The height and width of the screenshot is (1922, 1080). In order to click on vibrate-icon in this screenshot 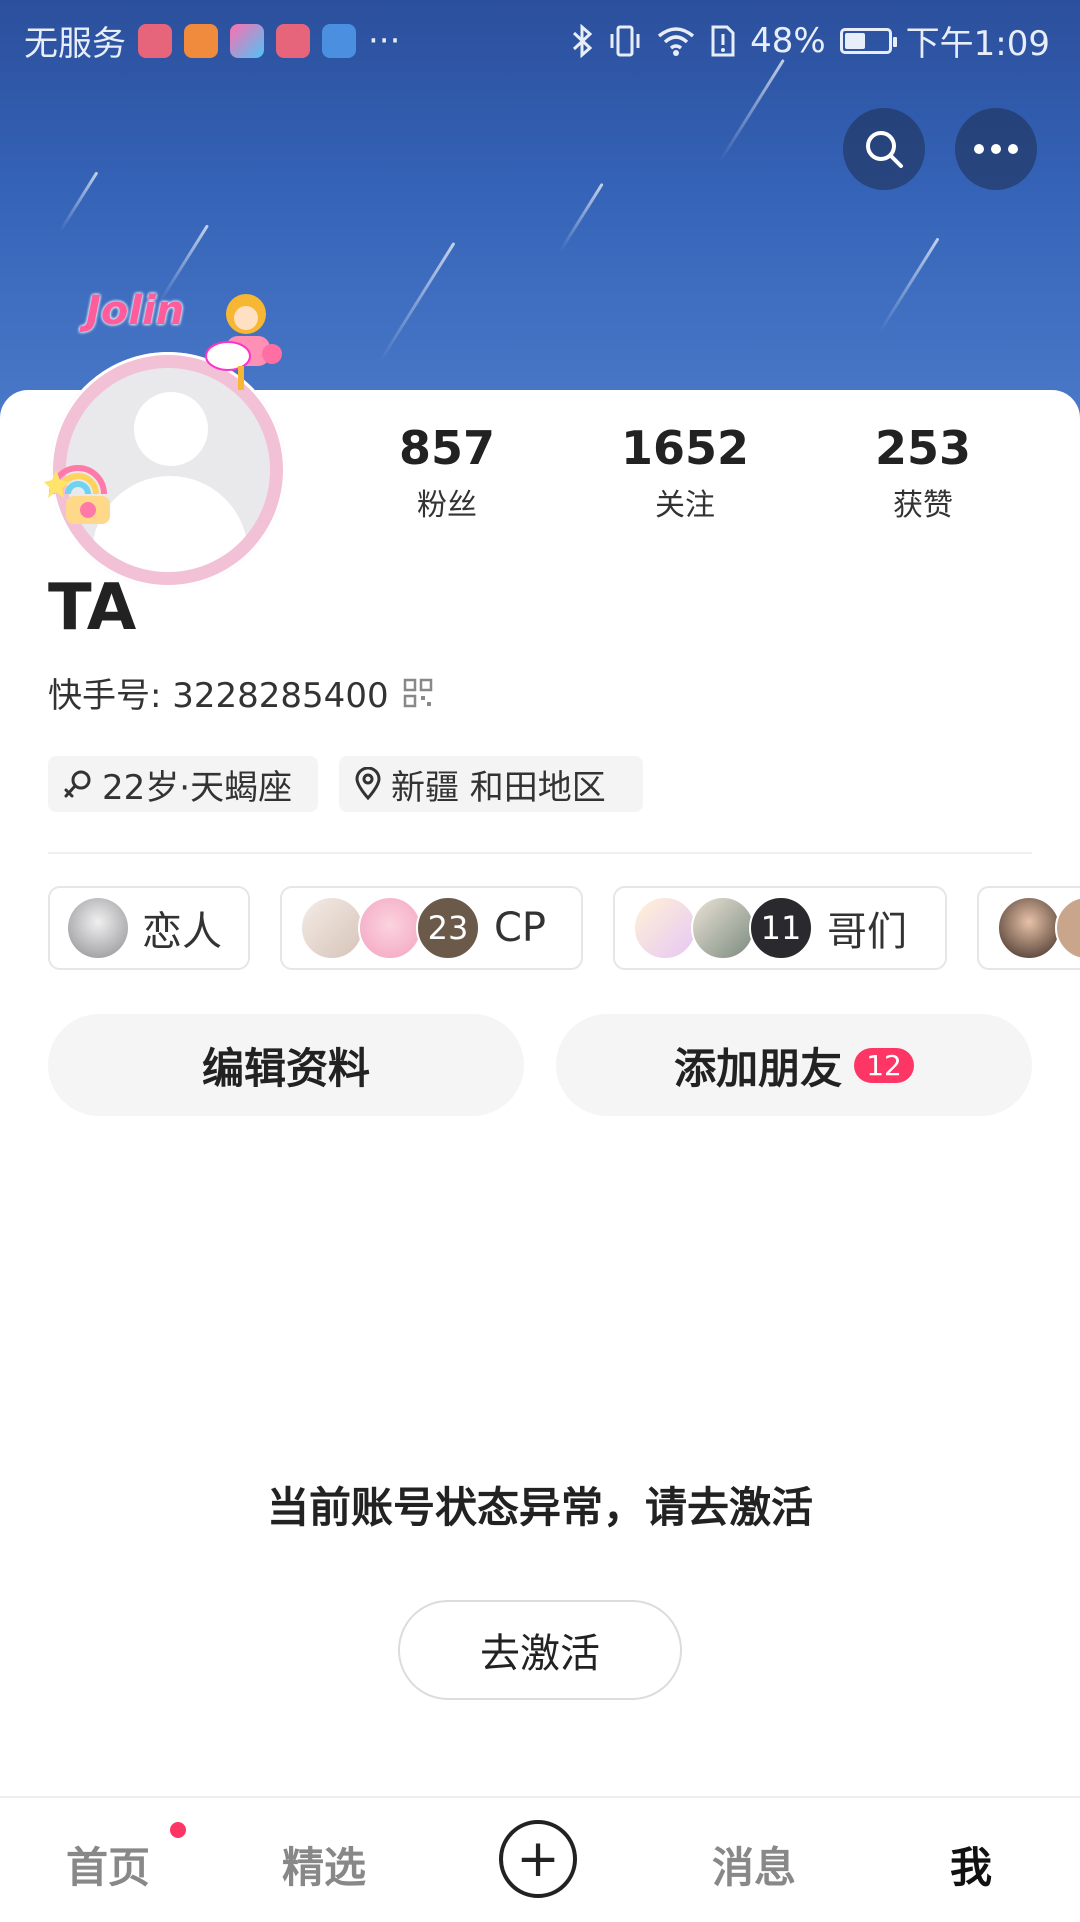, I will do `click(625, 40)`.